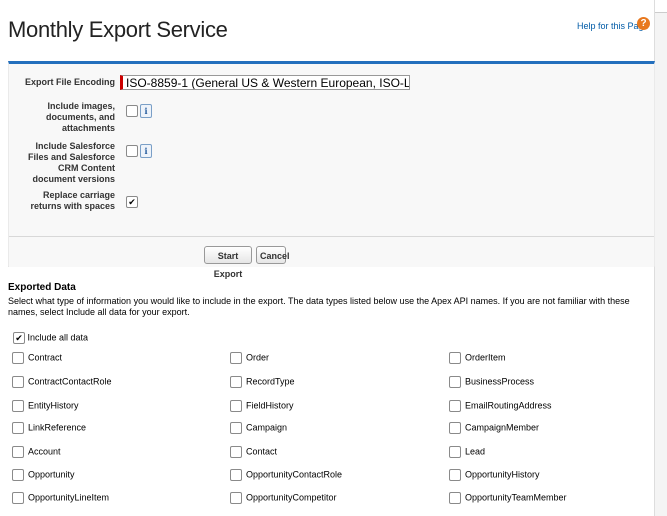 The image size is (667, 516). Describe the element at coordinates (132, 150) in the screenshot. I see `files-checkbox` at that location.